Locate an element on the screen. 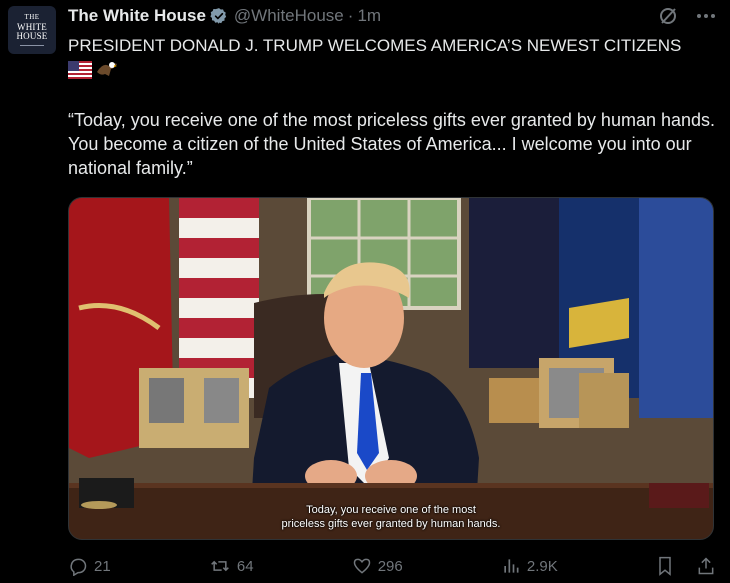 Image resolution: width=730 pixels, height=583 pixels. avatar-divider is located at coordinates (32, 45).